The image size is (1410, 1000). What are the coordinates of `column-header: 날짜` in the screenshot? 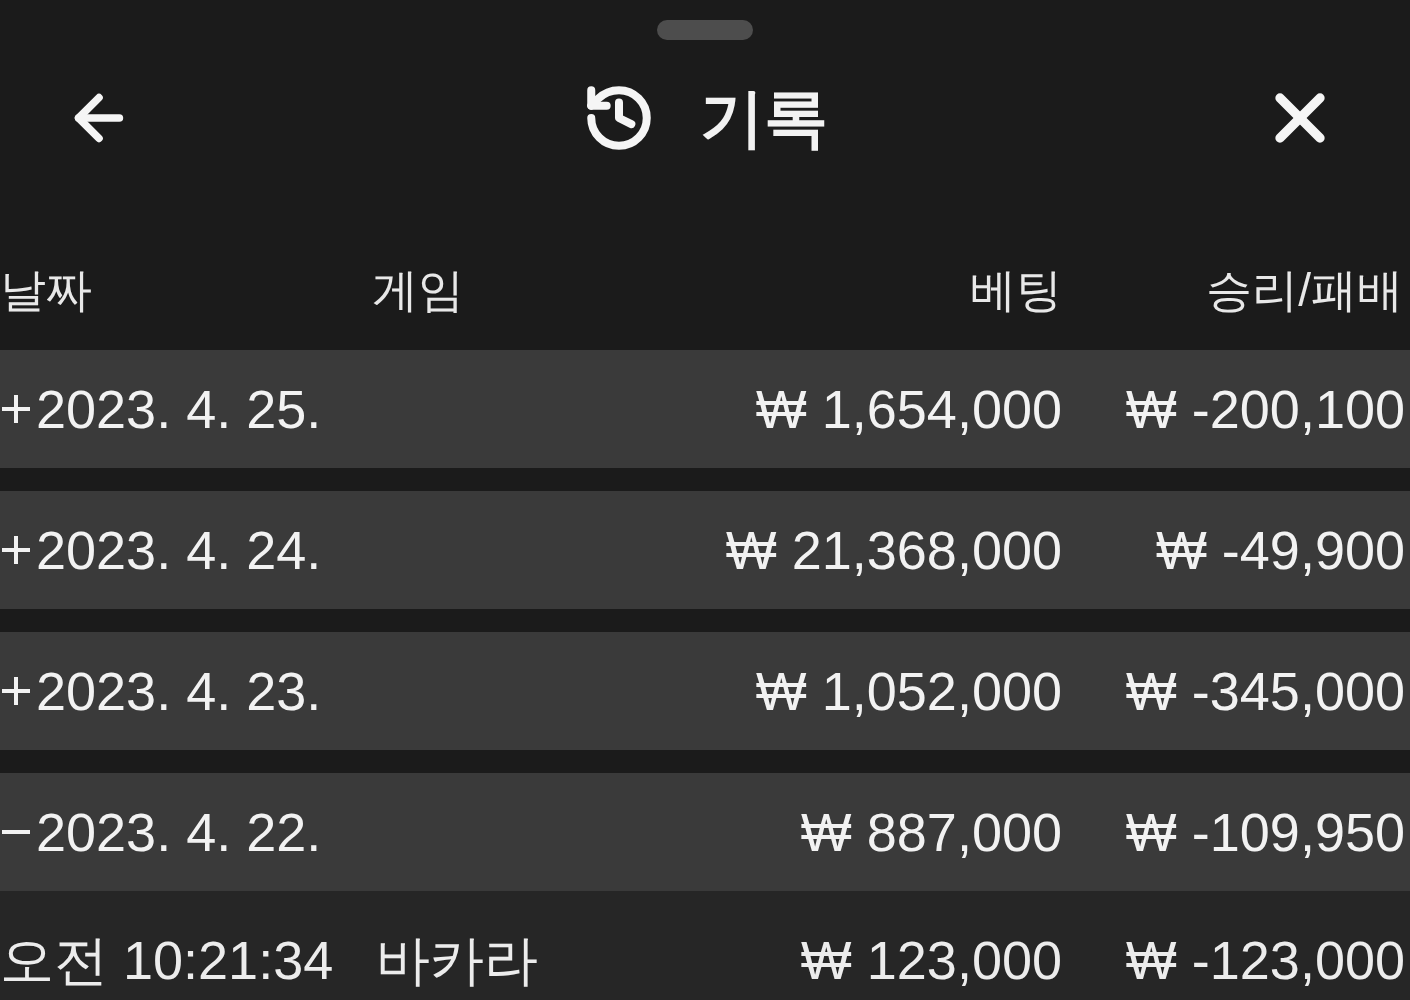 It's located at (46, 290).